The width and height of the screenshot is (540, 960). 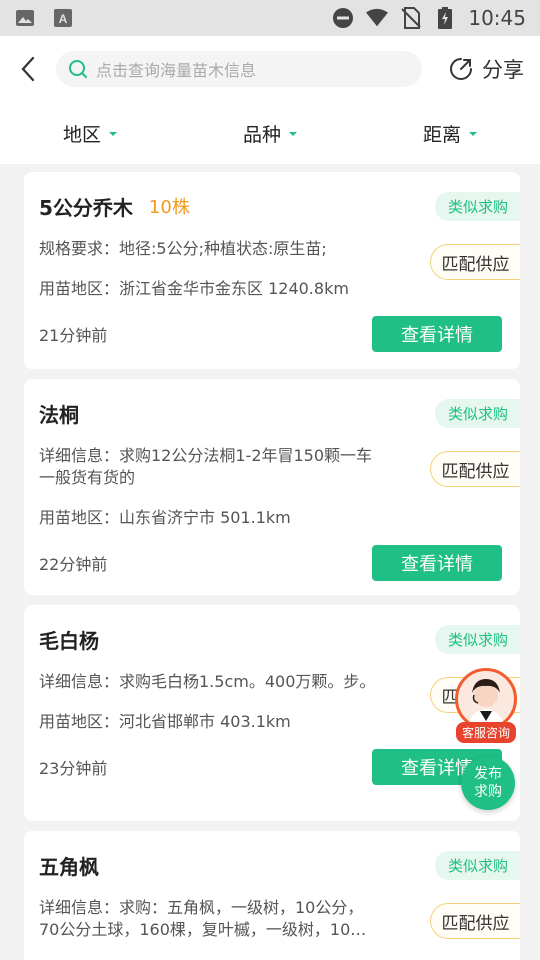 I want to click on card-title: 毛白杨, so click(x=69, y=640).